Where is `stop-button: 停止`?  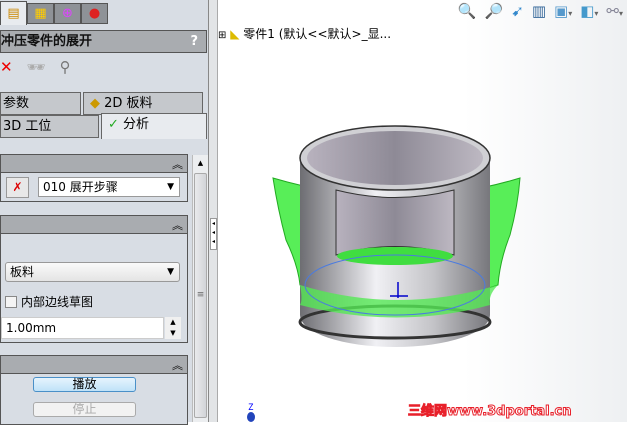
stop-button: 停止 is located at coordinates (84, 409).